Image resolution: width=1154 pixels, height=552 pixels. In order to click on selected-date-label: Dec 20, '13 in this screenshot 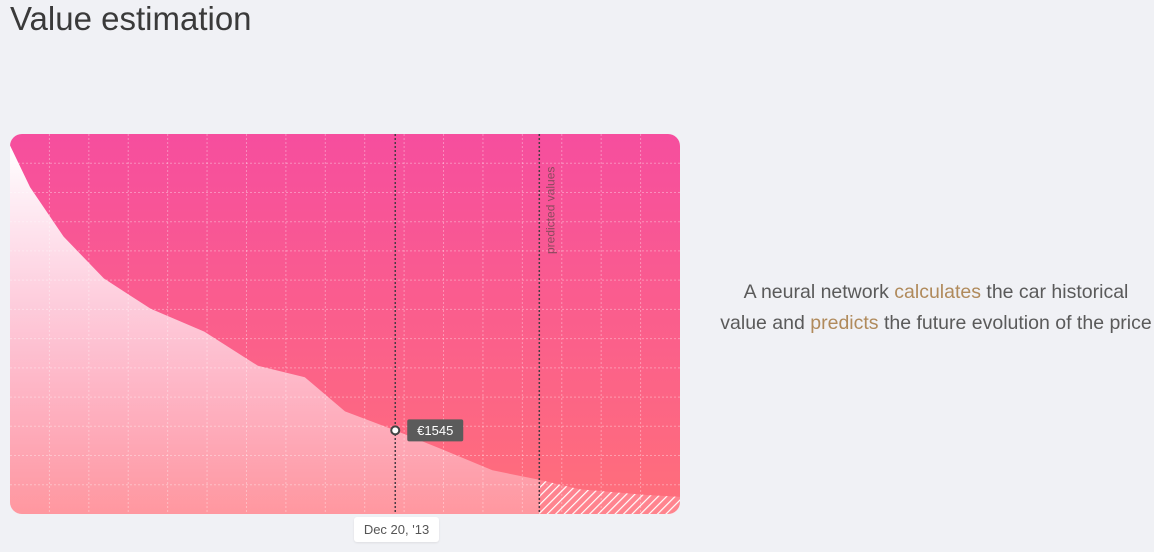, I will do `click(396, 529)`.